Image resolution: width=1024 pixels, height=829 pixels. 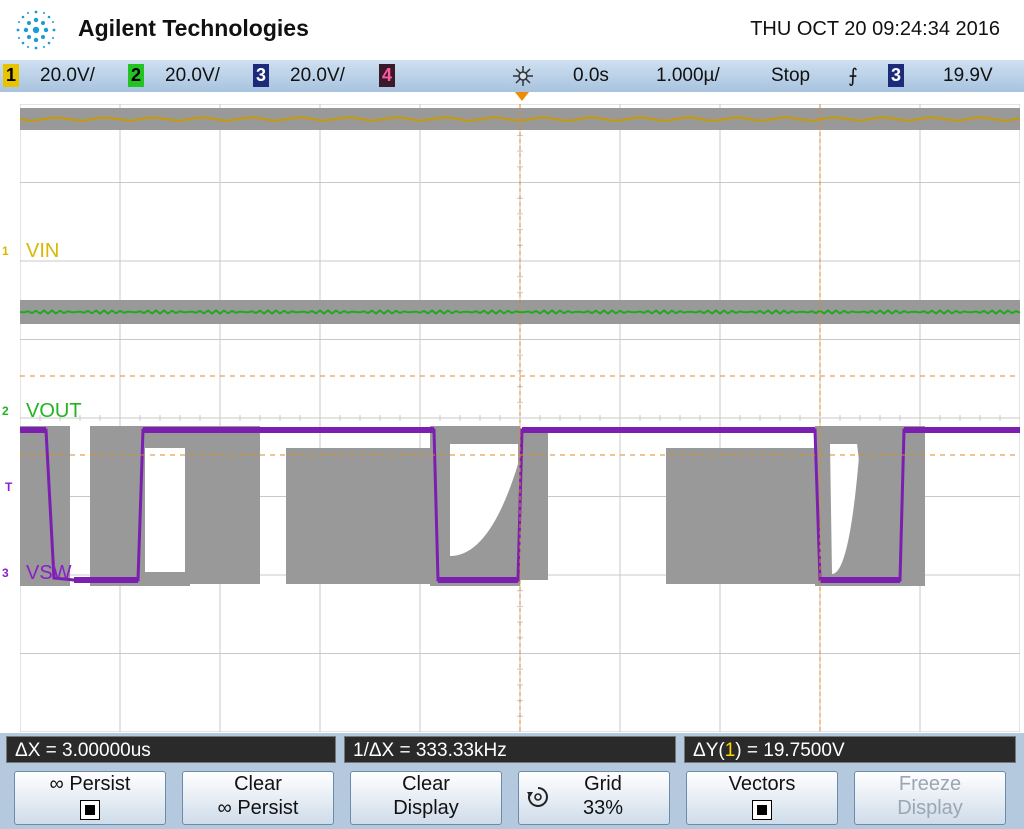 What do you see at coordinates (5, 251) in the screenshot?
I see `channel-1-ground-marker: 1` at bounding box center [5, 251].